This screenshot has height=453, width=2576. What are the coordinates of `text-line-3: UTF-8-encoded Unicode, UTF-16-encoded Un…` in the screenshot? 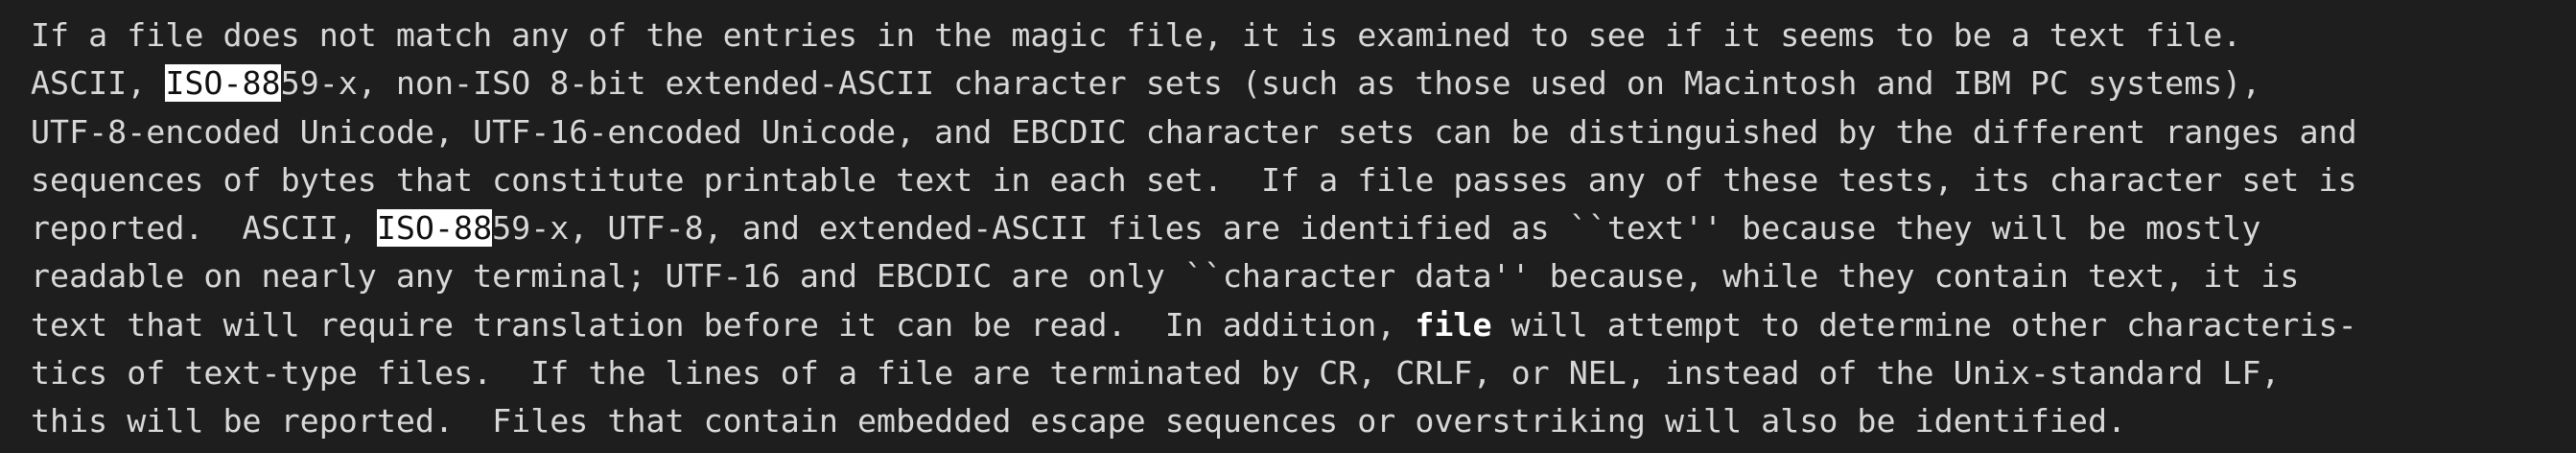 It's located at (1297, 132).